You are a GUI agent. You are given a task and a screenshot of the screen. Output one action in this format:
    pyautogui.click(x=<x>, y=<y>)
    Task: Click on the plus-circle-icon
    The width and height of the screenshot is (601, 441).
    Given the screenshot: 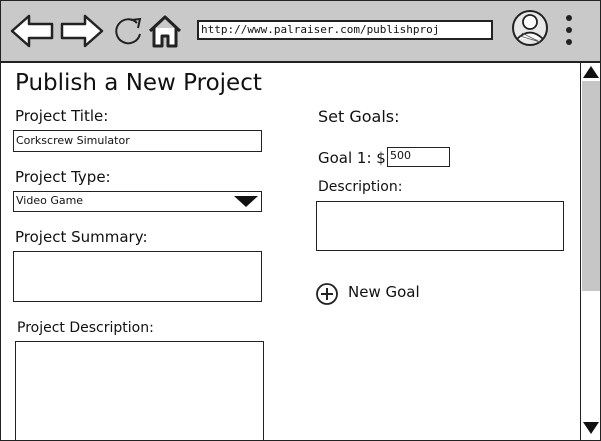 What is the action you would take?
    pyautogui.click(x=327, y=294)
    